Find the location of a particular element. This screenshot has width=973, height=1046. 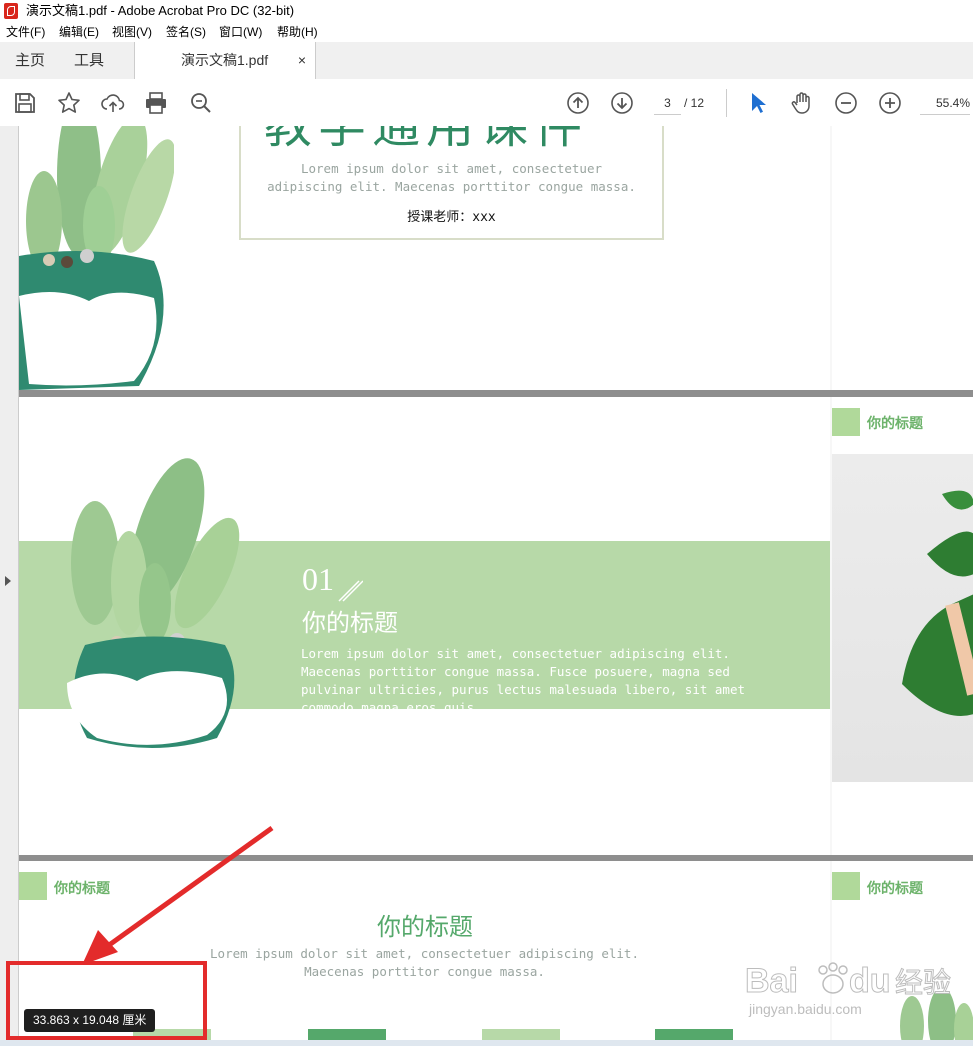

pdf-page-right-2: 你的标题 is located at coordinates (902, 626).